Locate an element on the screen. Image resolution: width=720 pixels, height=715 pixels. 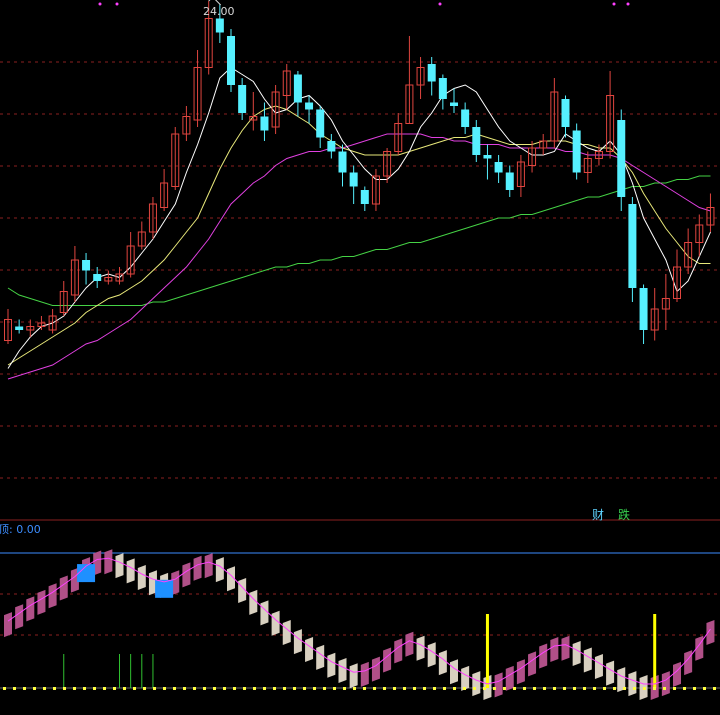
sub-indicator-label: 顶: 0.00 is located at coordinates (20, 529).